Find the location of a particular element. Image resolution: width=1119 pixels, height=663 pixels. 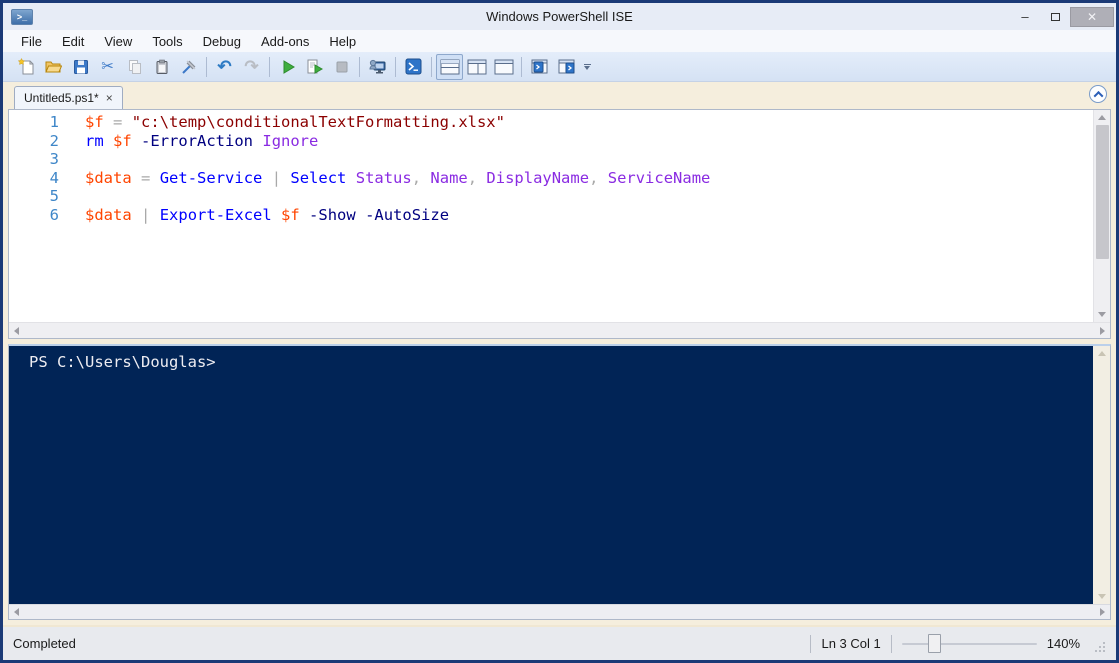

close-icon: ✕ is located at coordinates (1092, 16).